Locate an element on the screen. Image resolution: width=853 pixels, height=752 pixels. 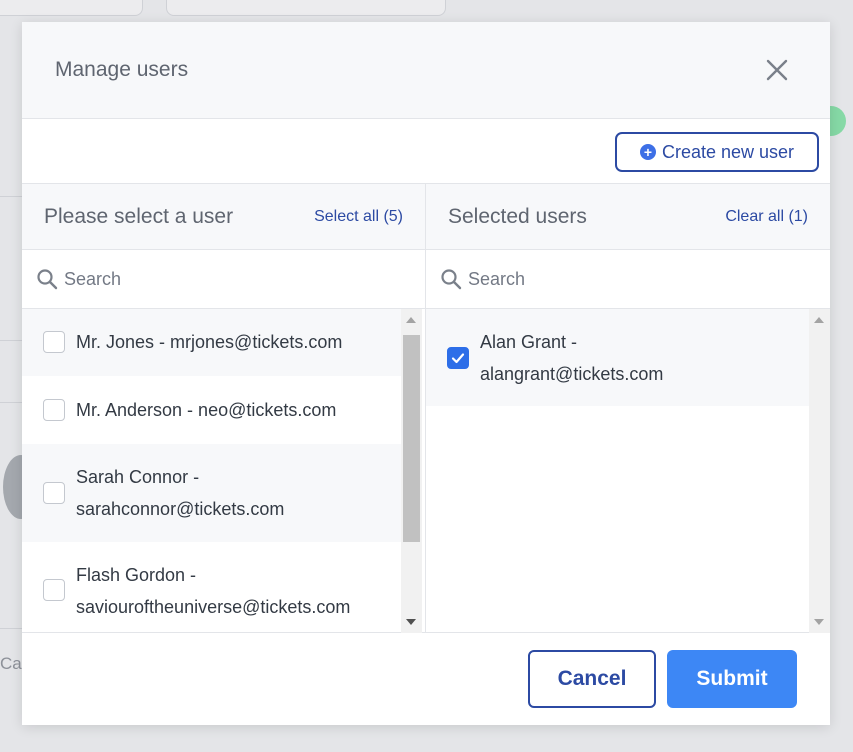
user-label-line: alangrant@tickets.com is located at coordinates (572, 374).